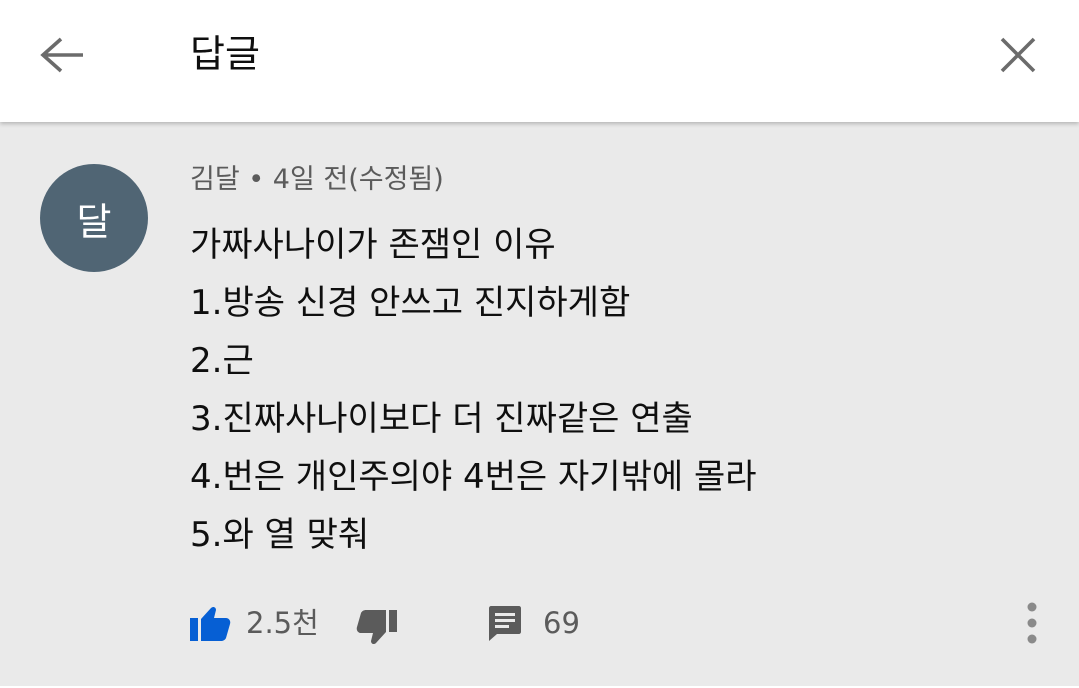 The width and height of the screenshot is (1079, 688). What do you see at coordinates (373, 245) in the screenshot?
I see `comment-line: 가짜사나이가 존잼인 이유` at bounding box center [373, 245].